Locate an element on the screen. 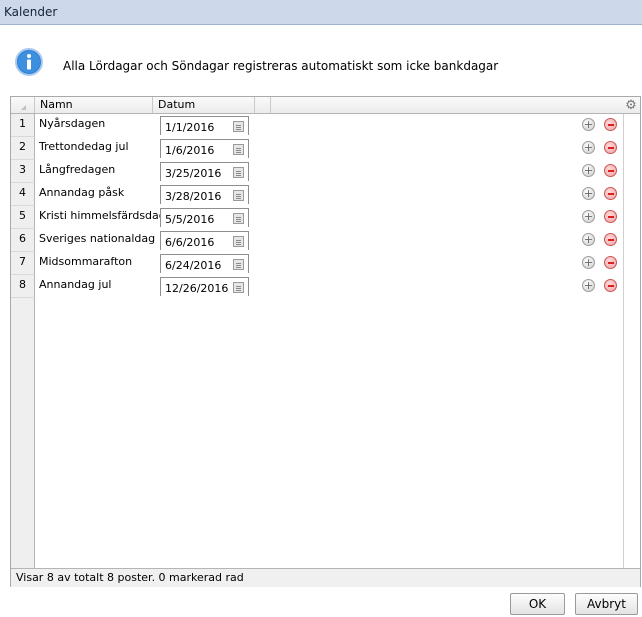 This screenshot has height=617, width=642. column-header-empty is located at coordinates (263, 105).